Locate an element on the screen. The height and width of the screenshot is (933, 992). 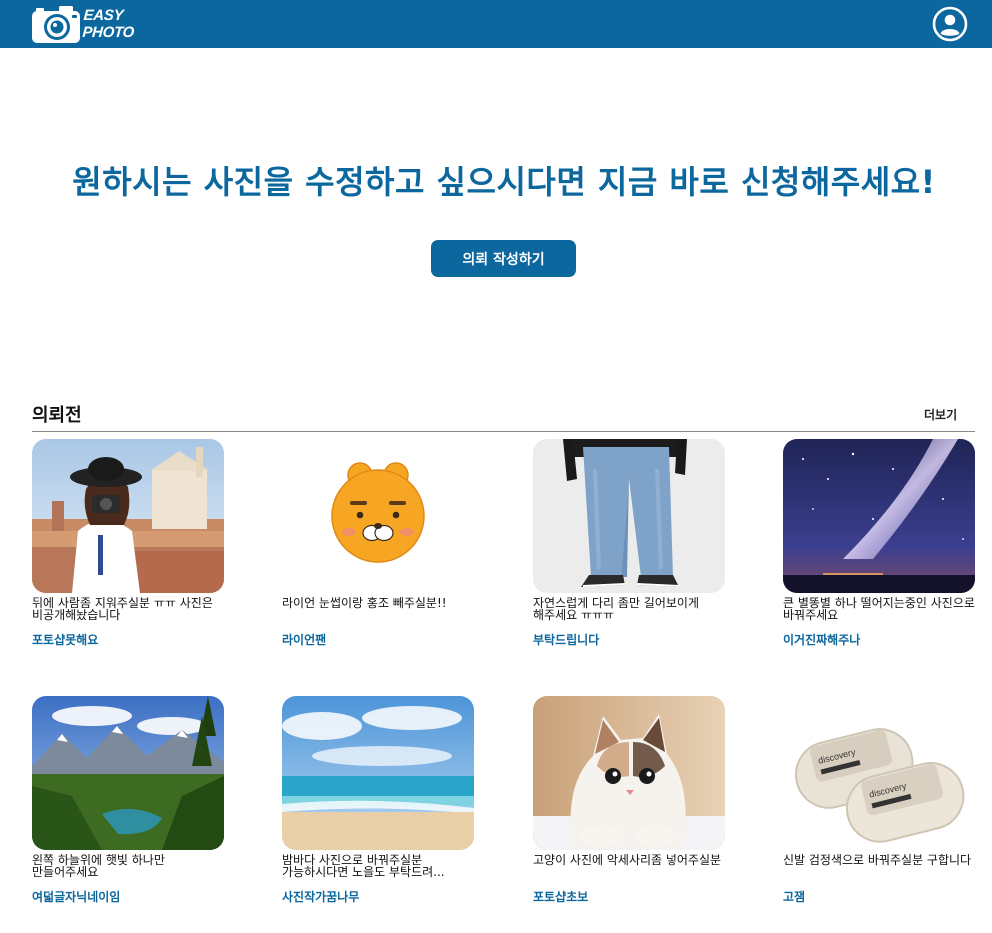
card-description: 라이언 눈썹이랑 홍조 빼주실분!! is located at coordinates (364, 603).